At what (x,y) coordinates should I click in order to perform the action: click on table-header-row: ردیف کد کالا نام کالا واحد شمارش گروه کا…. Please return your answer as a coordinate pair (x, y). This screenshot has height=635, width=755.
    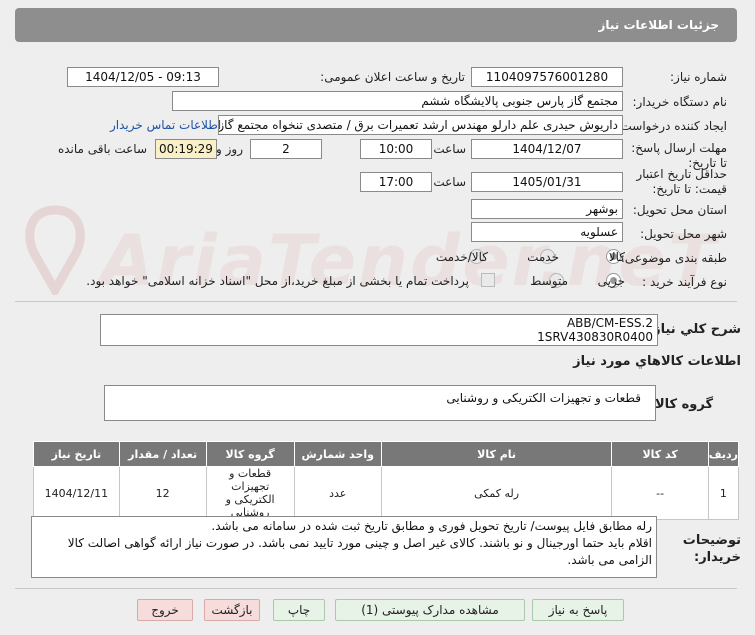
    Looking at the image, I should click on (386, 454).